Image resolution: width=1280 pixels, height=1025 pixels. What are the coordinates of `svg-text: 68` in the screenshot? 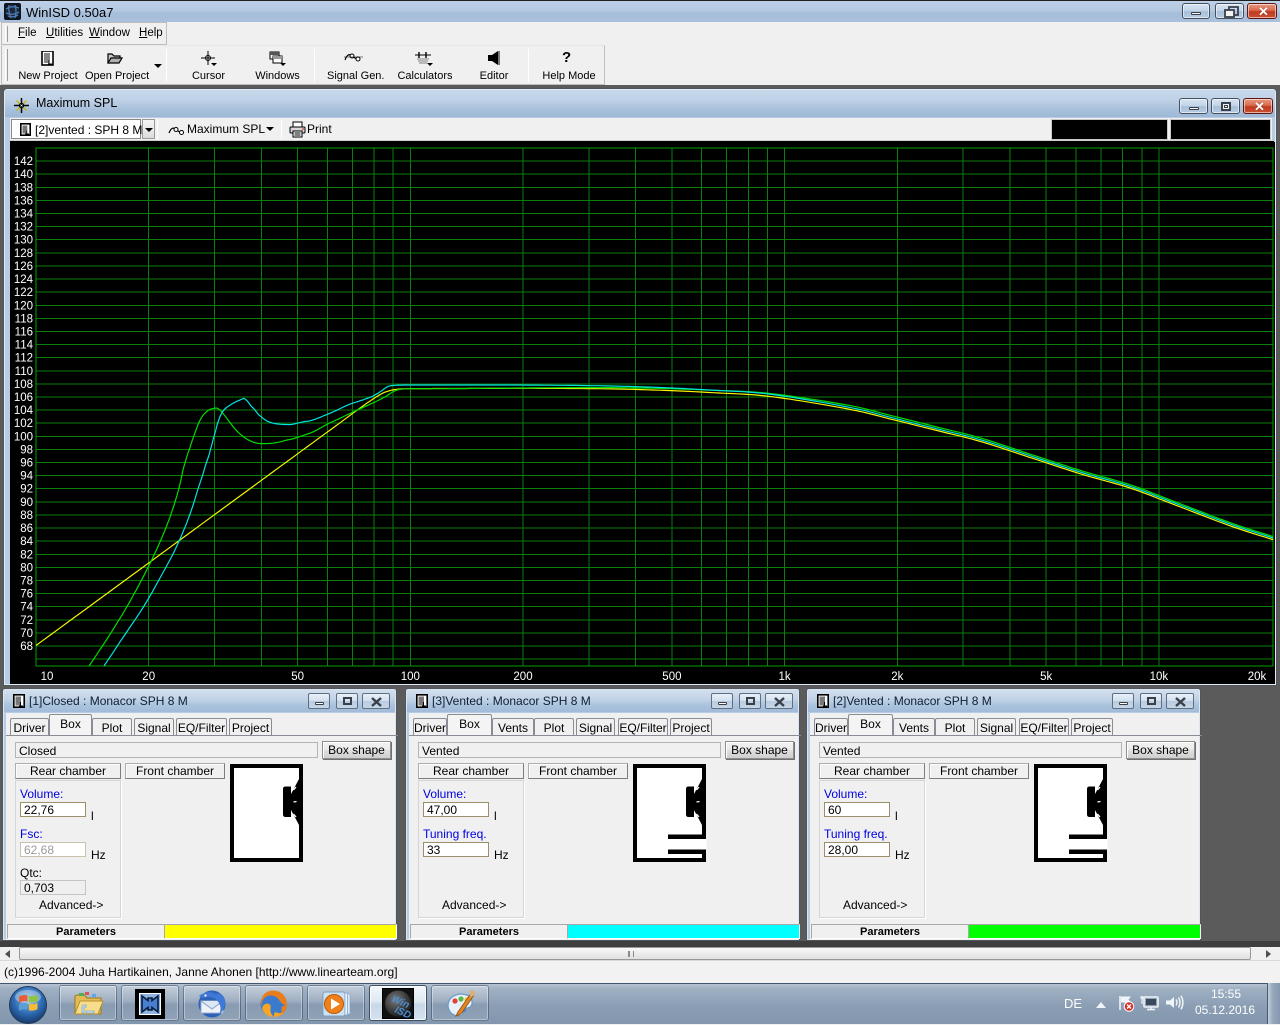 It's located at (26, 647).